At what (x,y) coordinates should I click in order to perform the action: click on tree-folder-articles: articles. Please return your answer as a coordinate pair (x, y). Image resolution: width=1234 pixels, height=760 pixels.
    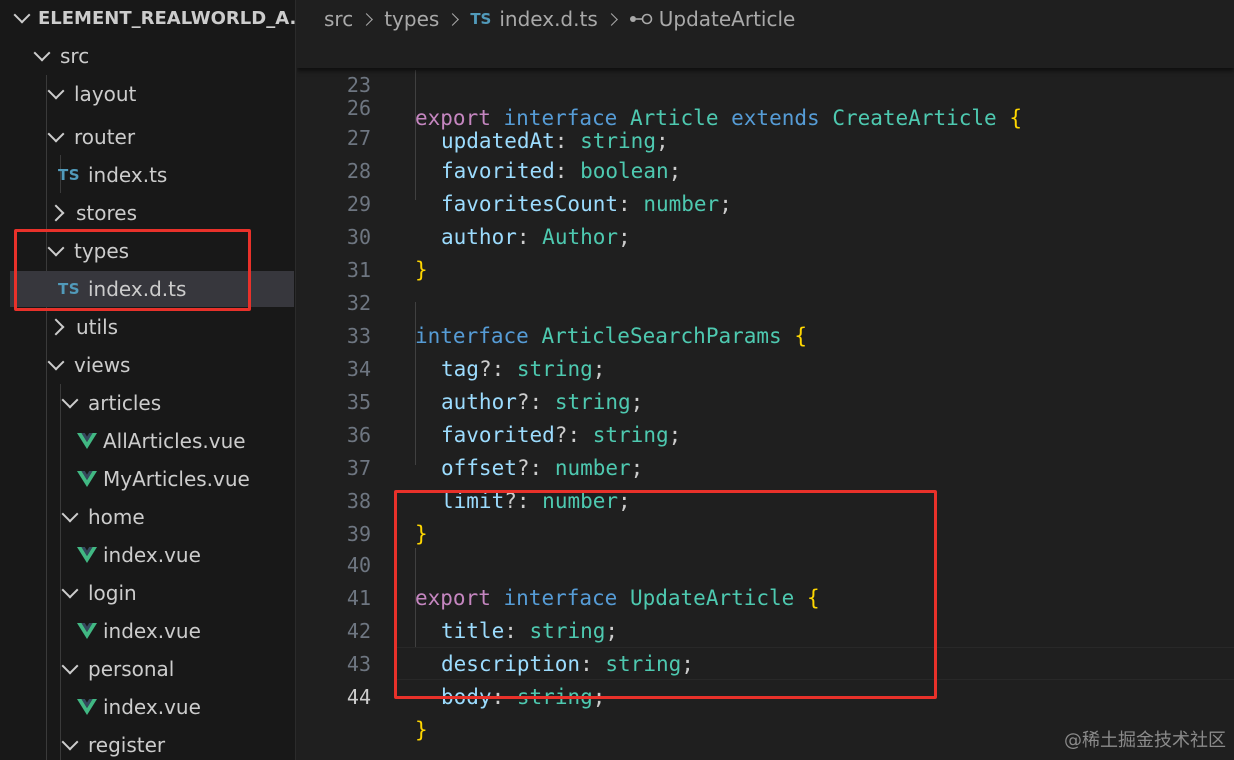
    Looking at the image, I should click on (147, 403).